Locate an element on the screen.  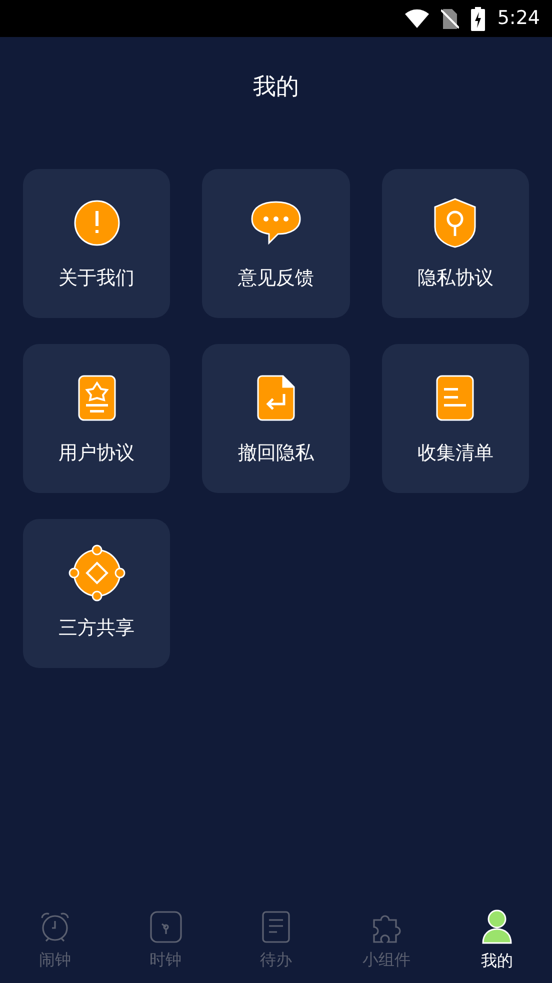
nav-tab: 我的 is located at coordinates (497, 941).